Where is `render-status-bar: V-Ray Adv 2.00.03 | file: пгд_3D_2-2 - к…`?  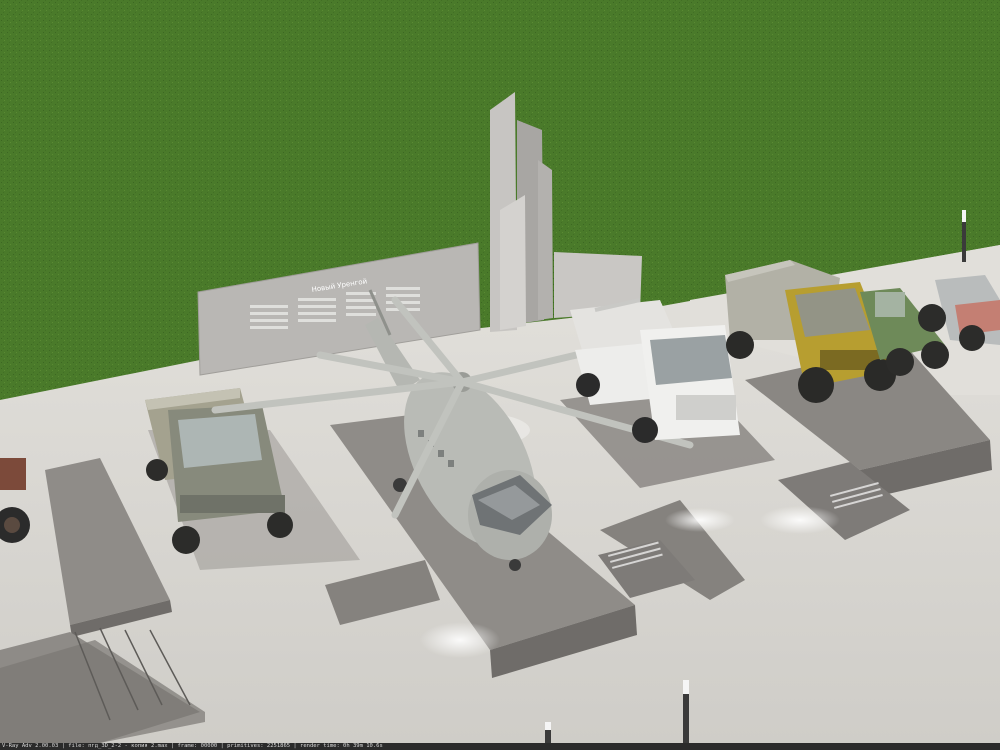
render-status-bar: V-Ray Adv 2.00.03 | file: пгд_3D_2-2 - к… is located at coordinates (500, 746).